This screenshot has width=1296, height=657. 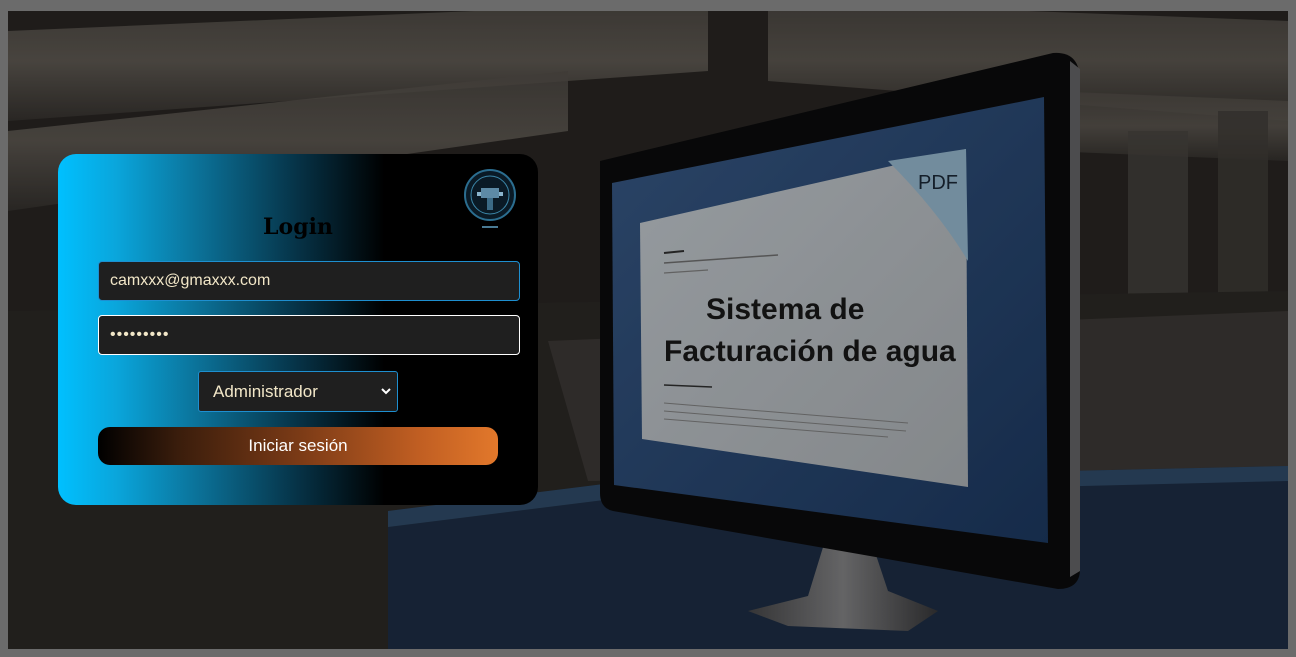 What do you see at coordinates (386, 399) in the screenshot?
I see `chevron-down-icon` at bounding box center [386, 399].